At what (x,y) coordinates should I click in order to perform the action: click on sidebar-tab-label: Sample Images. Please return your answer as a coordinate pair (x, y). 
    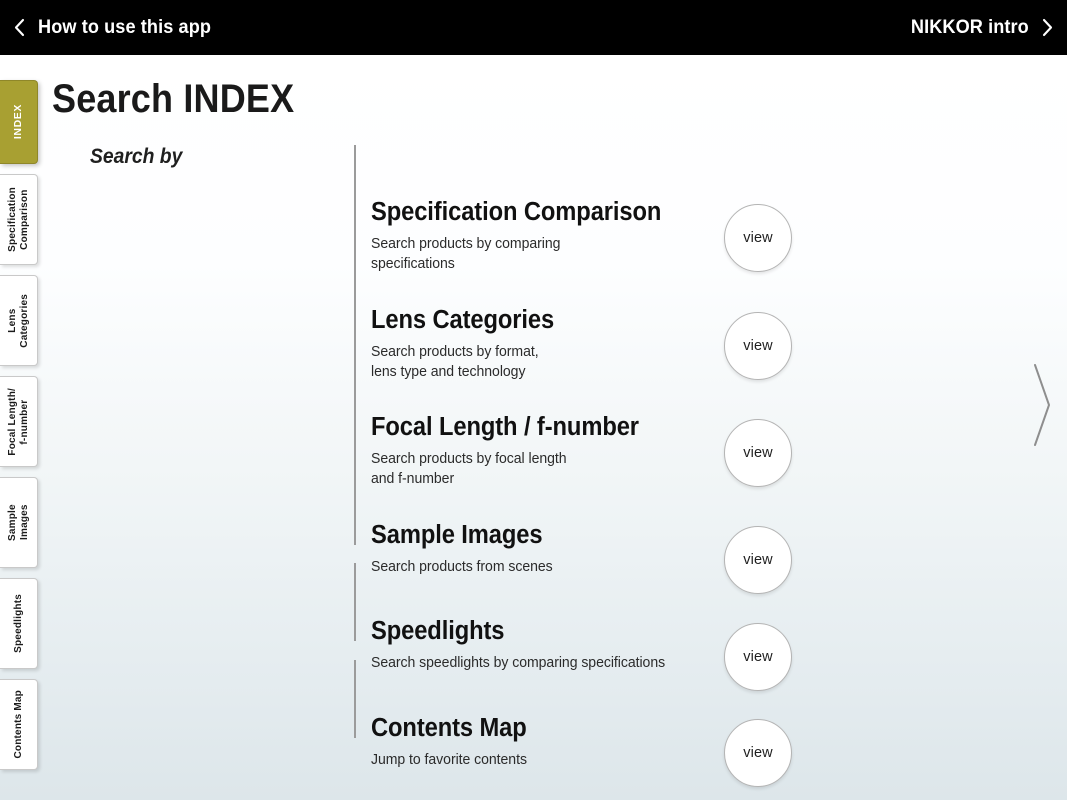
    Looking at the image, I should click on (18, 522).